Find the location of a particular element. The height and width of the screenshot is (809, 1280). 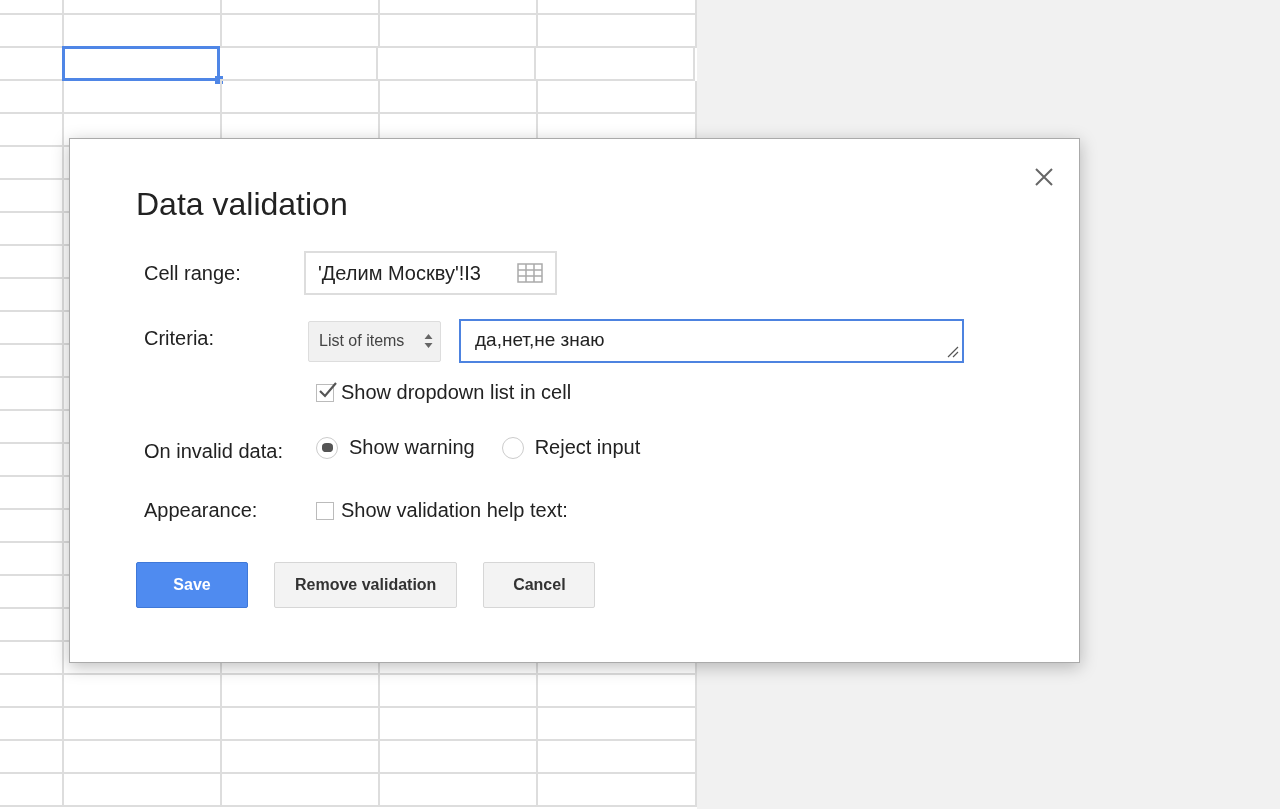

field-label: Cell range: is located at coordinates (193, 273).